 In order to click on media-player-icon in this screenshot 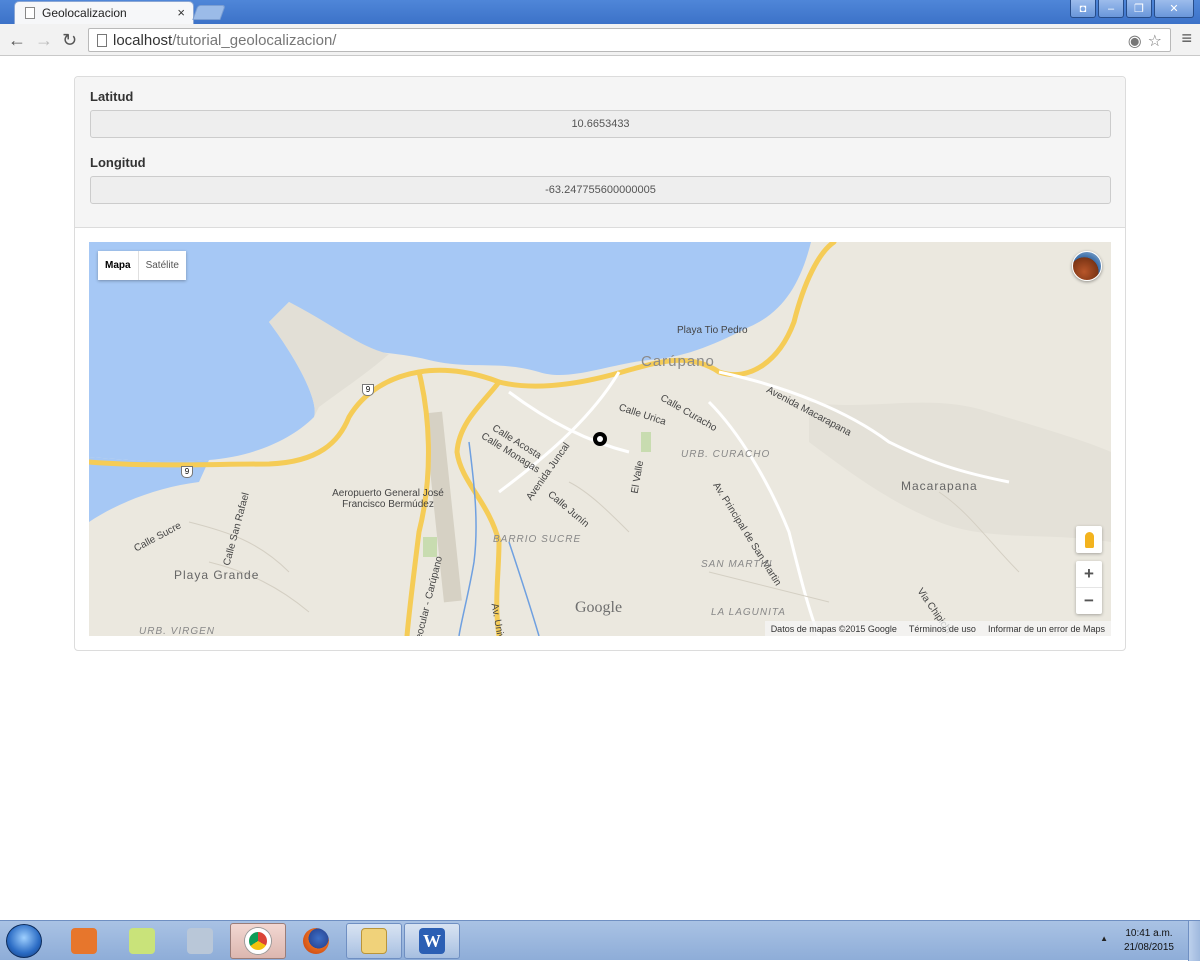, I will do `click(84, 941)`.